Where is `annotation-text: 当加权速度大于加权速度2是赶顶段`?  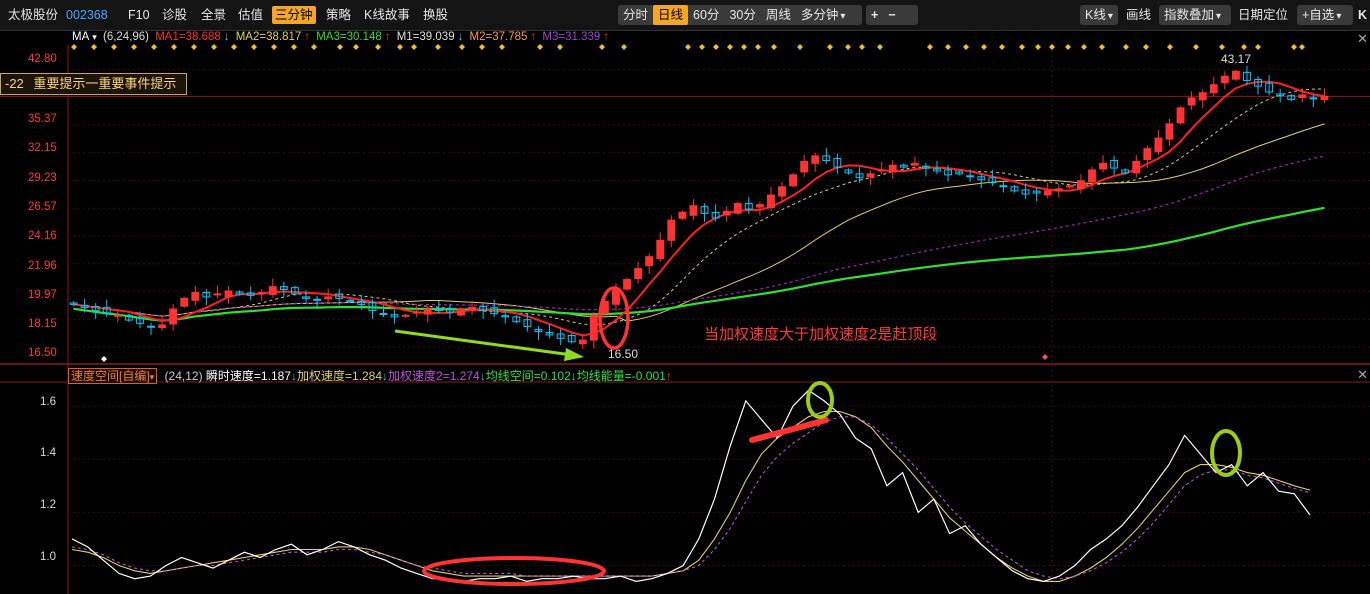 annotation-text: 当加权速度大于加权速度2是赶顶段 is located at coordinates (821, 334).